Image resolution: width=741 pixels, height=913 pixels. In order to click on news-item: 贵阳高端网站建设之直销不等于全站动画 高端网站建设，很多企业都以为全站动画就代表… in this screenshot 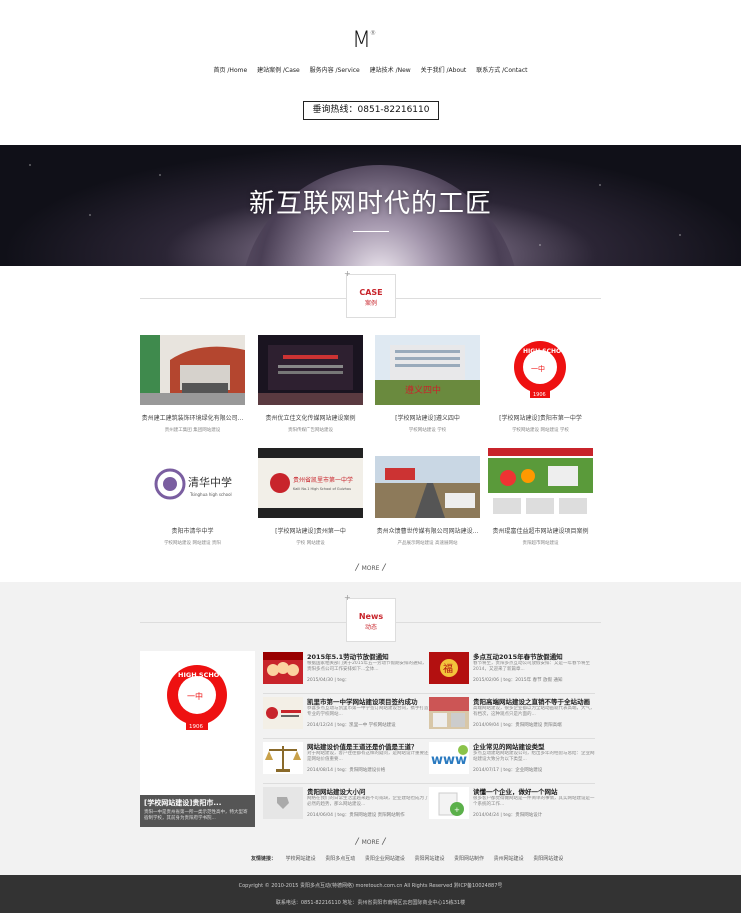, I will do `click(512, 719)`.